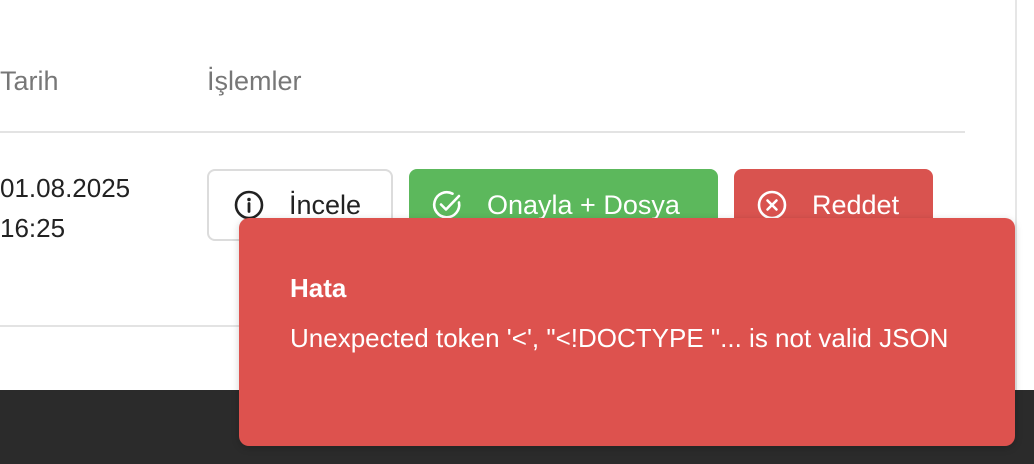  I want to click on table-cell-date: 01.08.2025 16:25, so click(65, 208).